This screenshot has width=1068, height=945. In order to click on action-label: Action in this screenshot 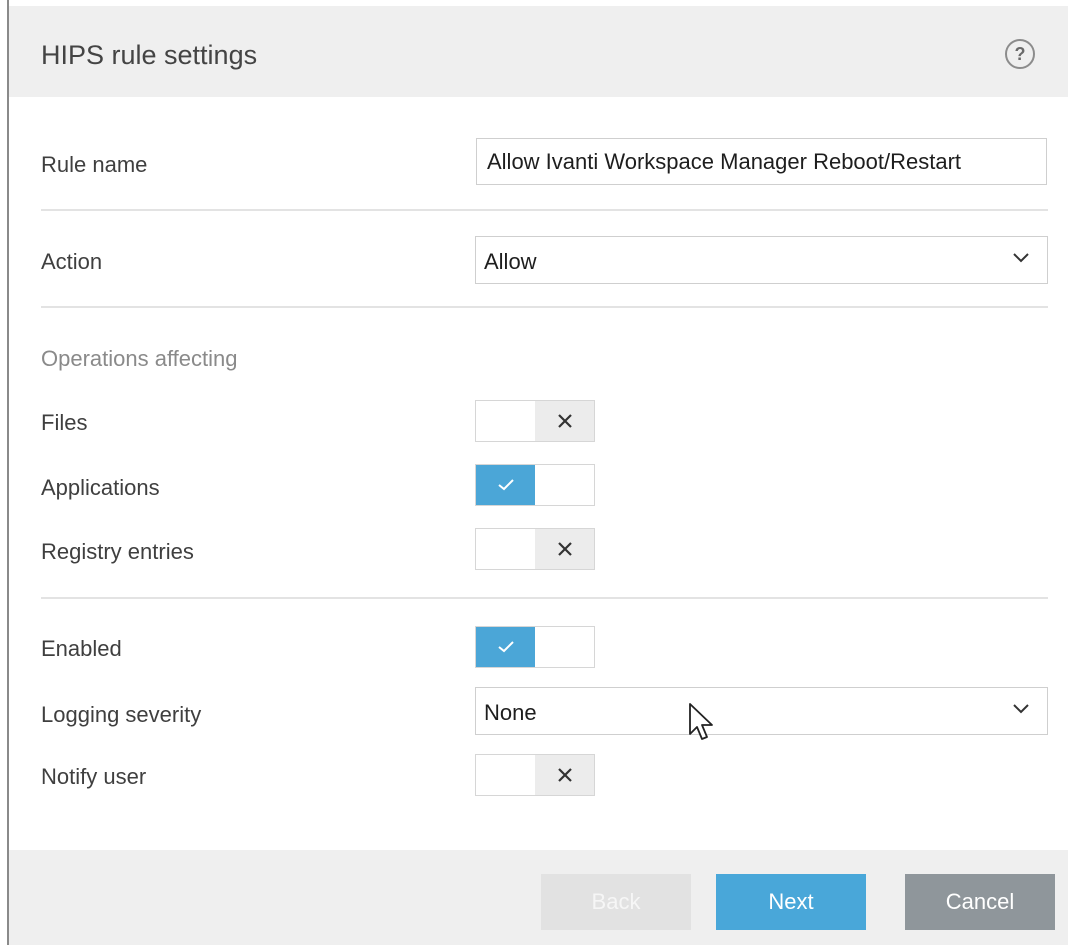, I will do `click(72, 261)`.